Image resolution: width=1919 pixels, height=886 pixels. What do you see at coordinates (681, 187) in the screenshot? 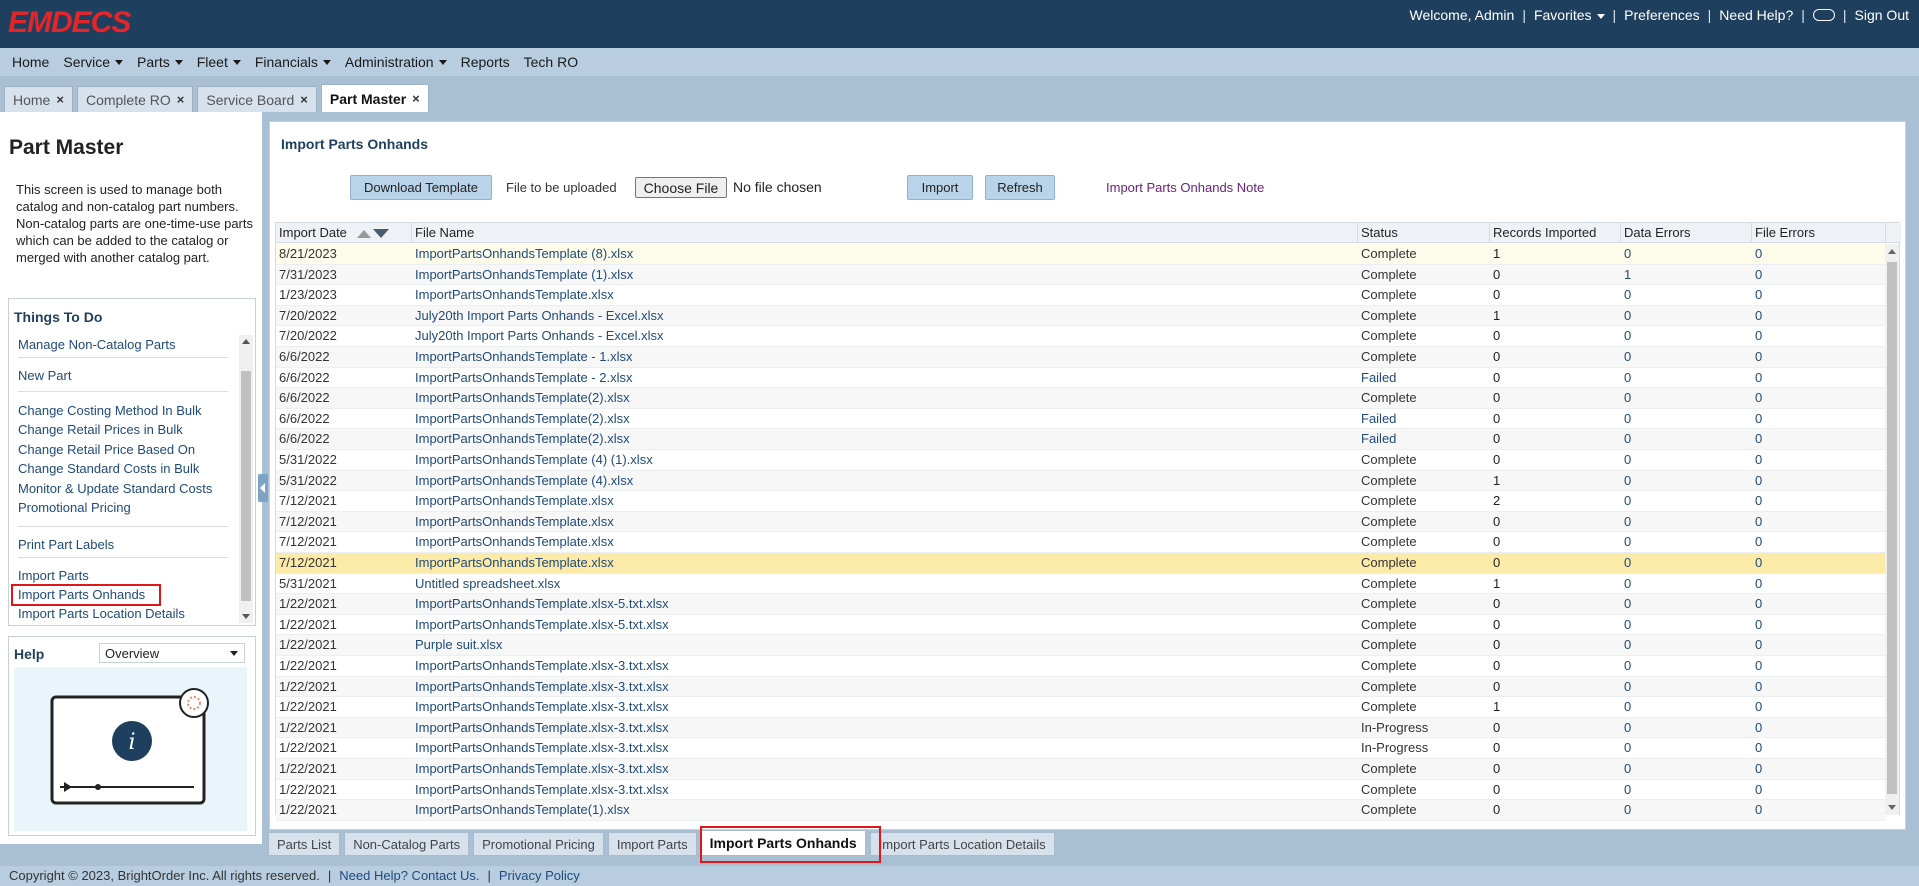
I see `choose-file-button: Choose File` at bounding box center [681, 187].